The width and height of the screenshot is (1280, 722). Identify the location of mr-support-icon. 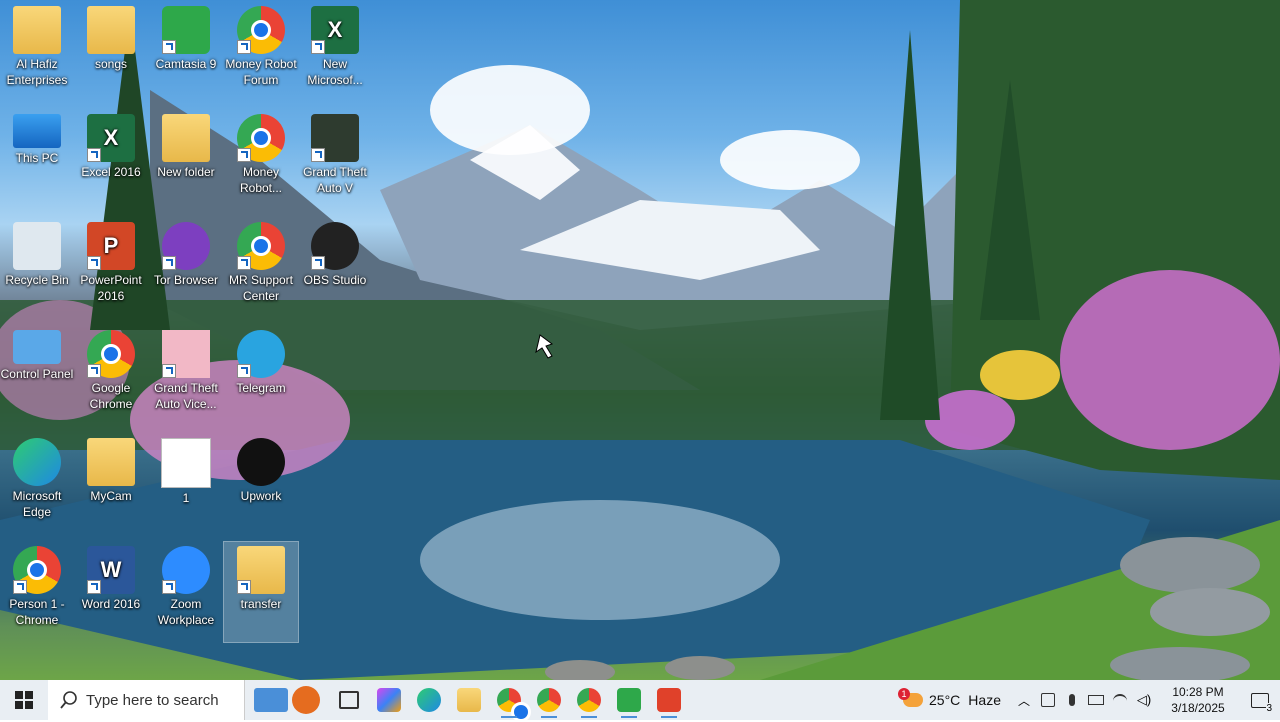
(261, 246).